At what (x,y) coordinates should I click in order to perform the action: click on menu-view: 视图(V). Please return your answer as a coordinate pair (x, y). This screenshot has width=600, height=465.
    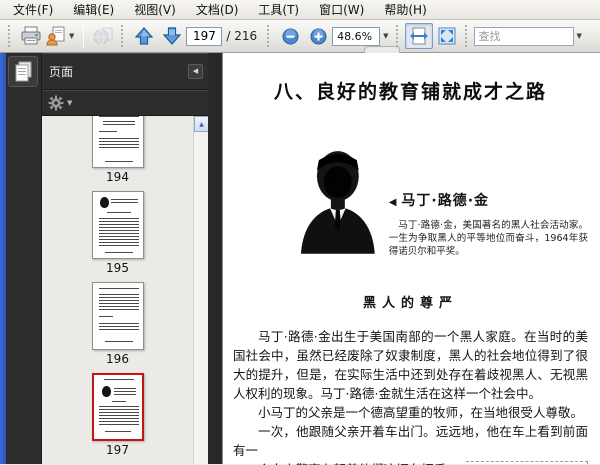
    Looking at the image, I should click on (155, 10).